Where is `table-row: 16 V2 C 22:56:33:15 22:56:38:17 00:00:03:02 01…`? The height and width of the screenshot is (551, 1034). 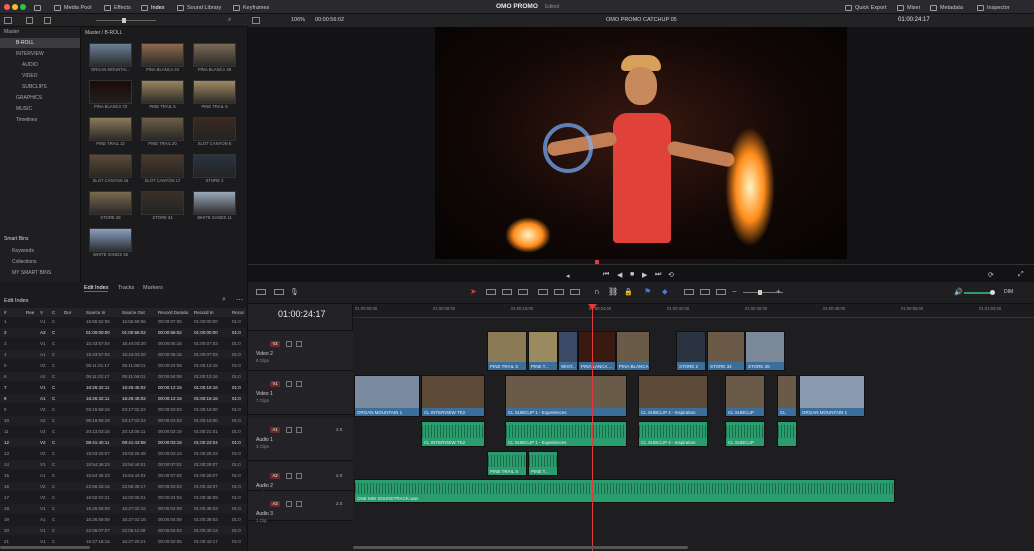 table-row: 16 V2 C 22:56:33:15 22:56:38:17 00:00:03:02 01… is located at coordinates (123, 486).